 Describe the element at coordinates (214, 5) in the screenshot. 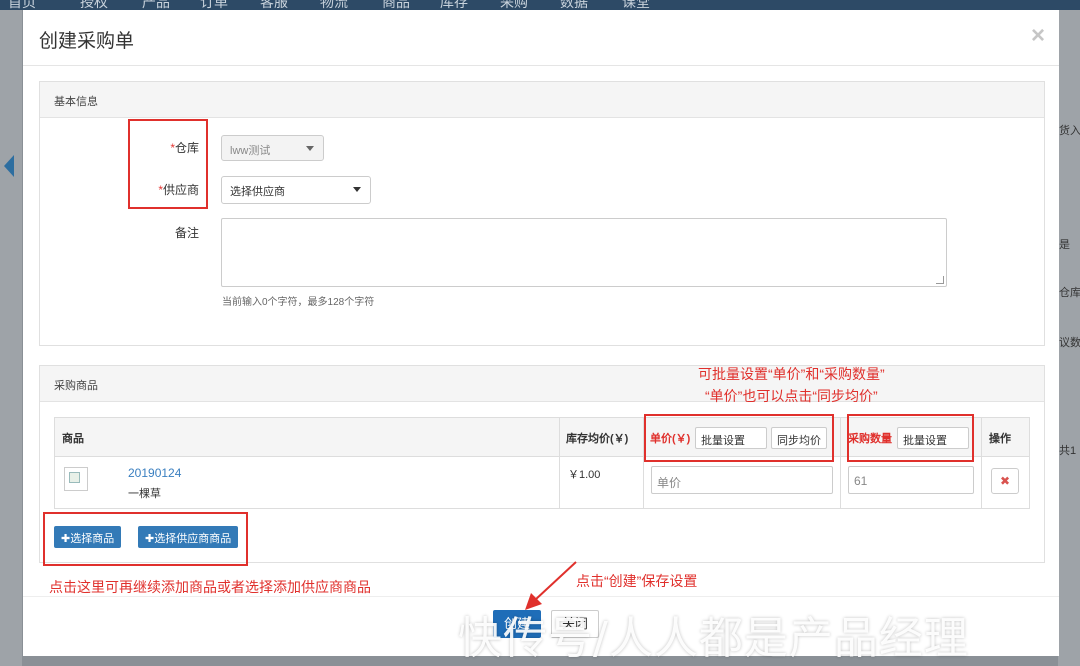

I see `nav-item: 订单` at that location.